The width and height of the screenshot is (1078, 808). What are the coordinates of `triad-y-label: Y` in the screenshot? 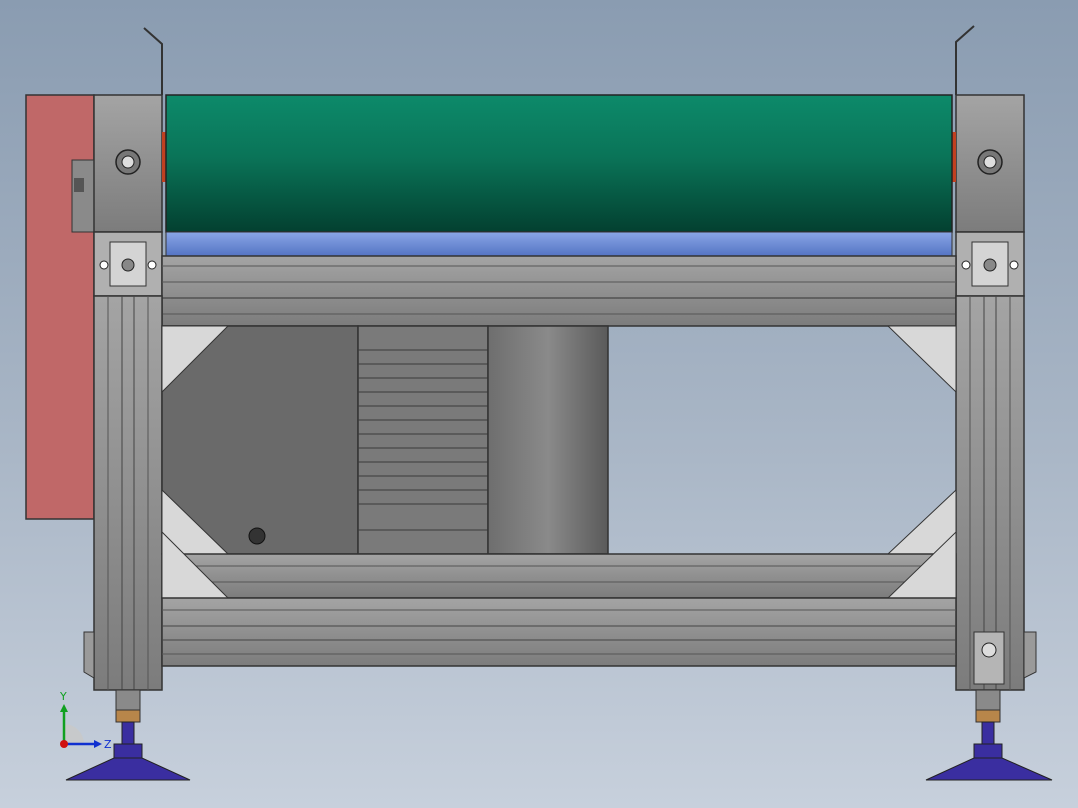 It's located at (63, 696).